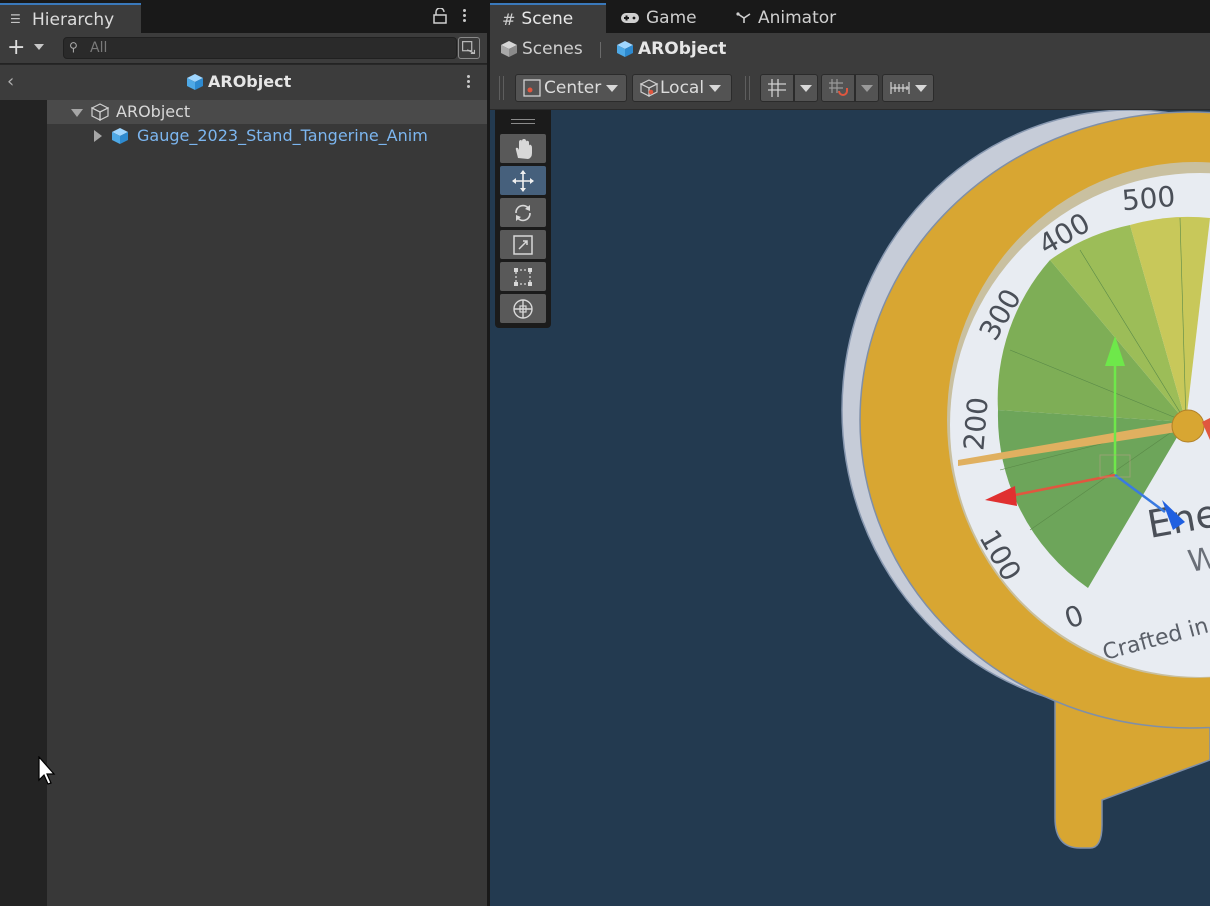 This screenshot has height=906, width=1210. I want to click on mouse-cursor-icon, so click(47, 770).